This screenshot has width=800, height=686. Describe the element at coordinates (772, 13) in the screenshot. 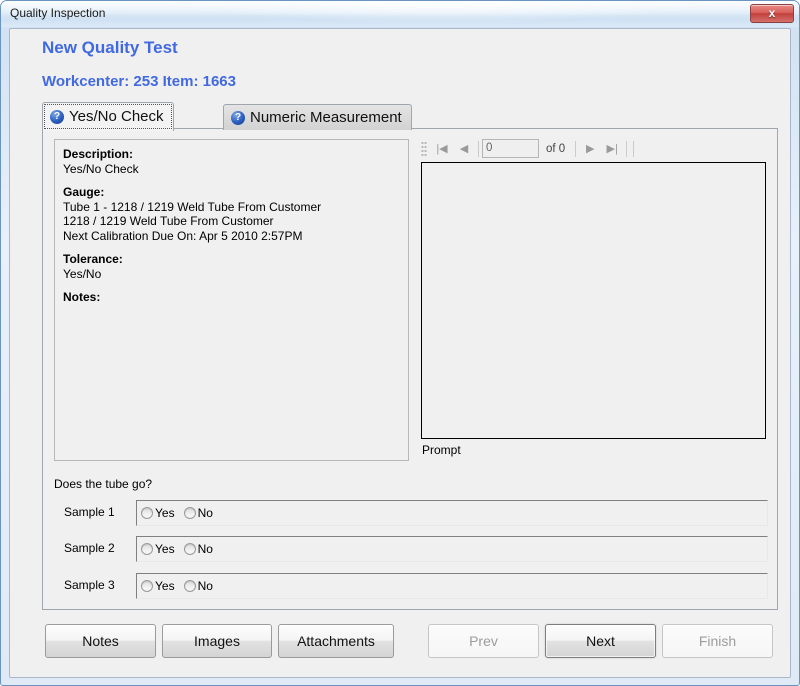

I see `close-button: x` at that location.